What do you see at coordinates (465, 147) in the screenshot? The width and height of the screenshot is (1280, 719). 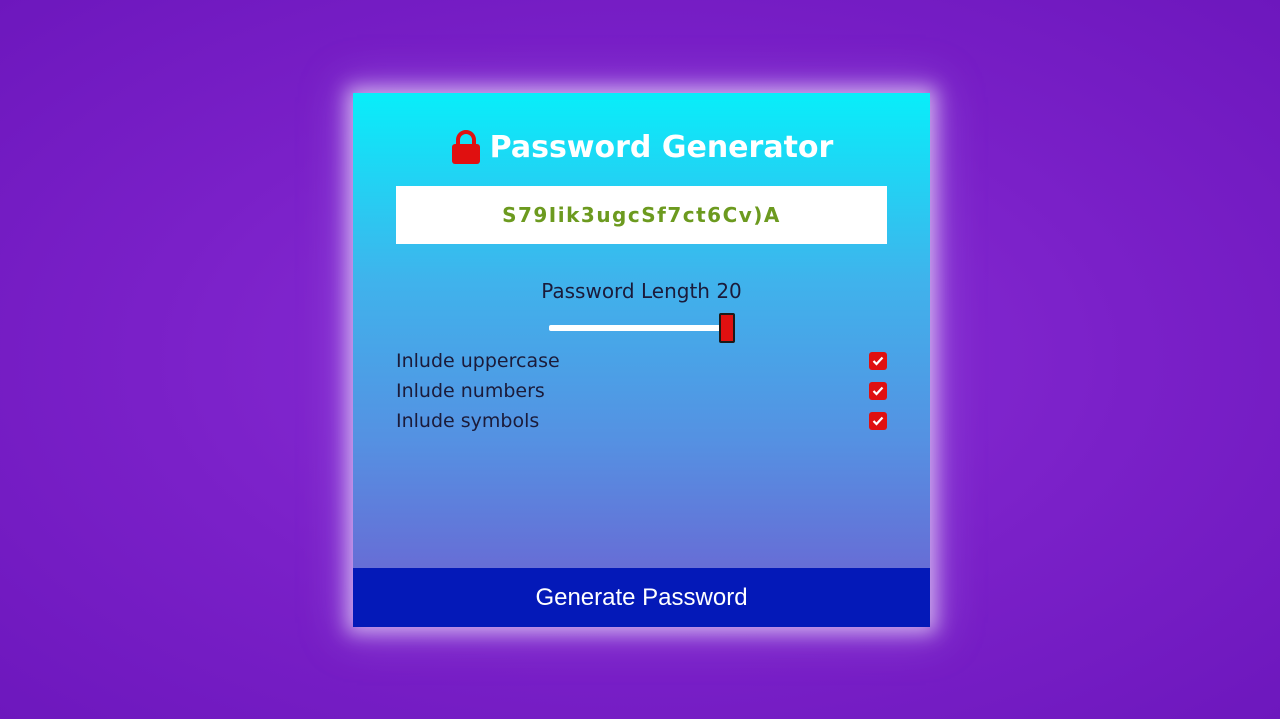 I see `lock-icon` at bounding box center [465, 147].